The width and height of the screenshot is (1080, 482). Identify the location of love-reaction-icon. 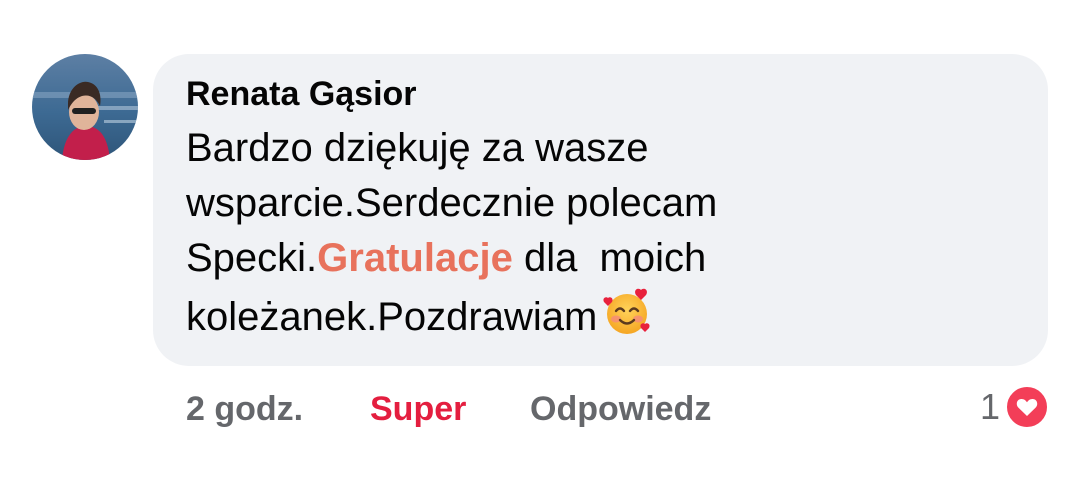
(1027, 407).